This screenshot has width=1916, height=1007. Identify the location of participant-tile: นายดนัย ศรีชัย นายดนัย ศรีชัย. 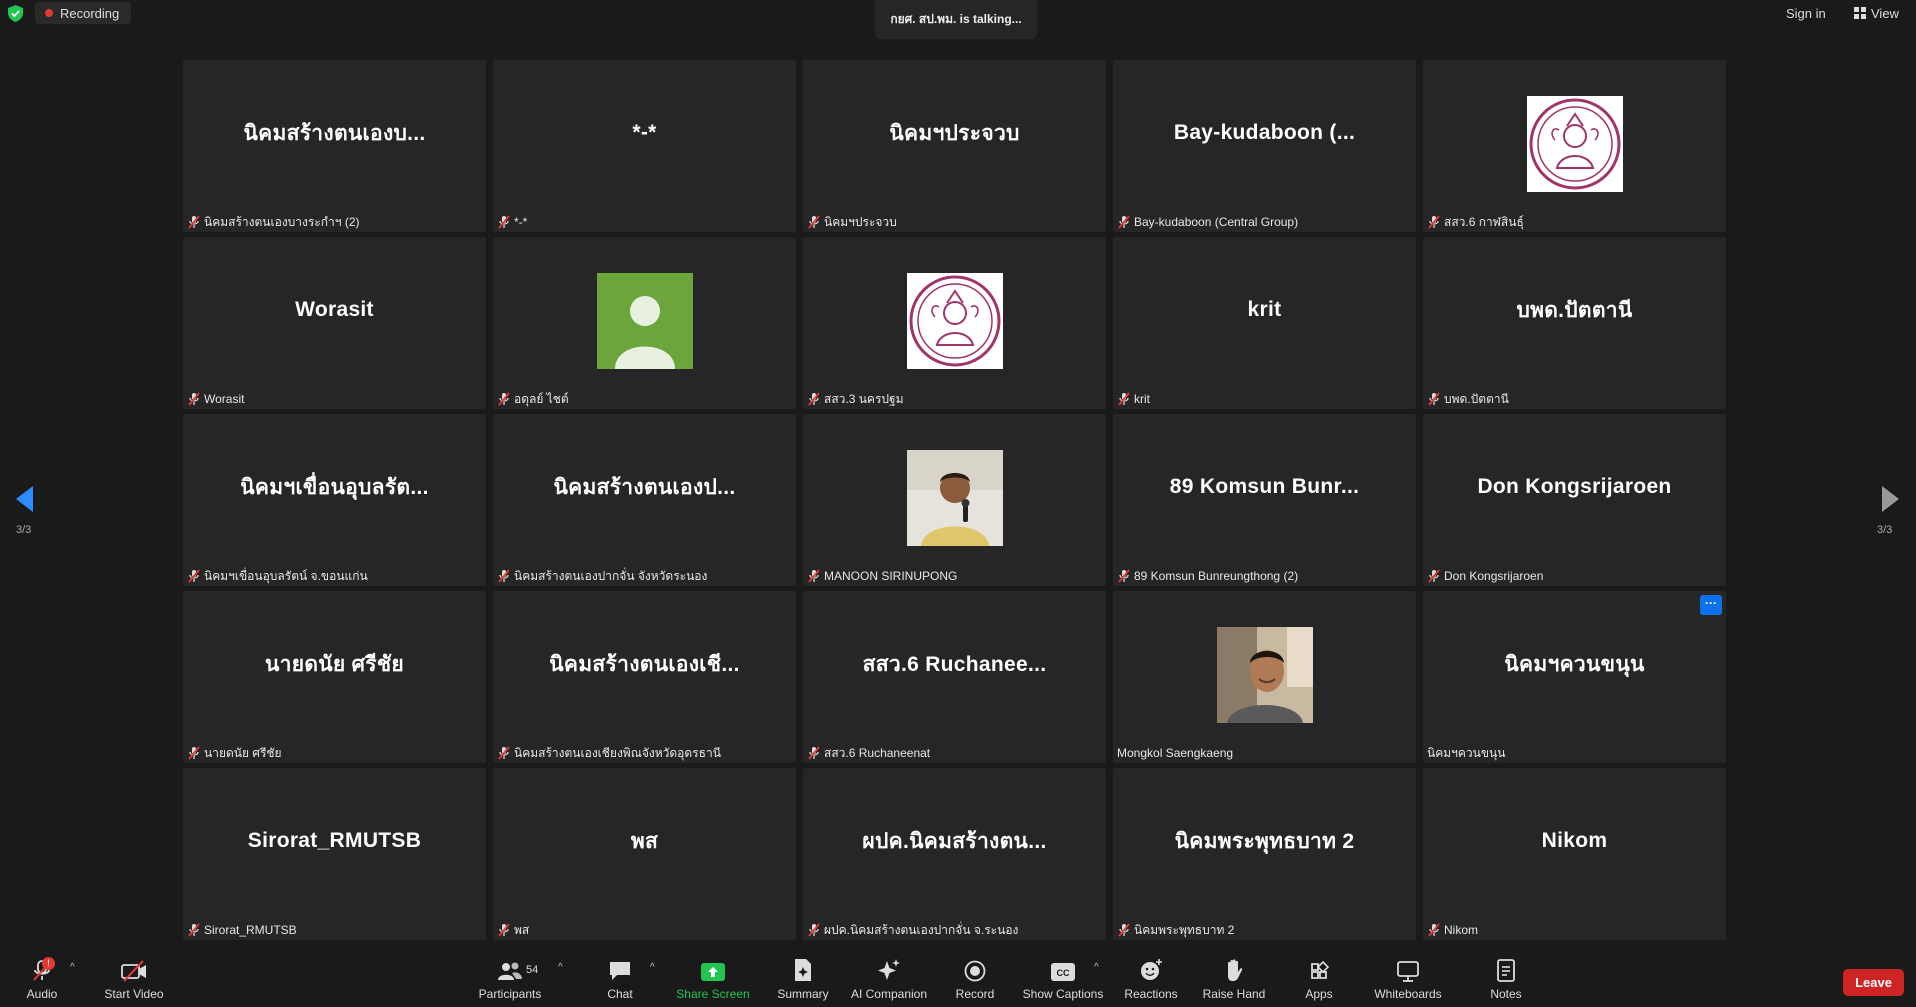
(334, 677).